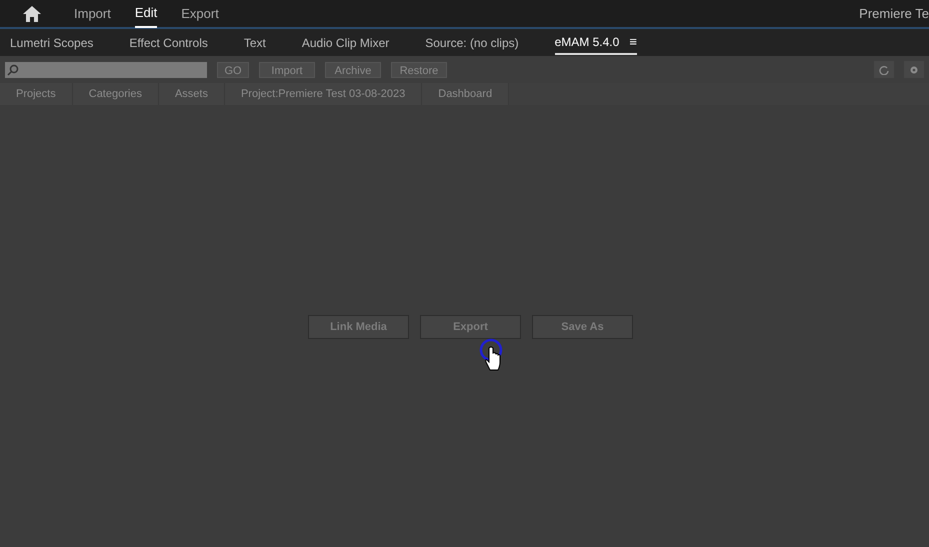 This screenshot has width=929, height=547. Describe the element at coordinates (582, 327) in the screenshot. I see `action-button: Save As` at that location.